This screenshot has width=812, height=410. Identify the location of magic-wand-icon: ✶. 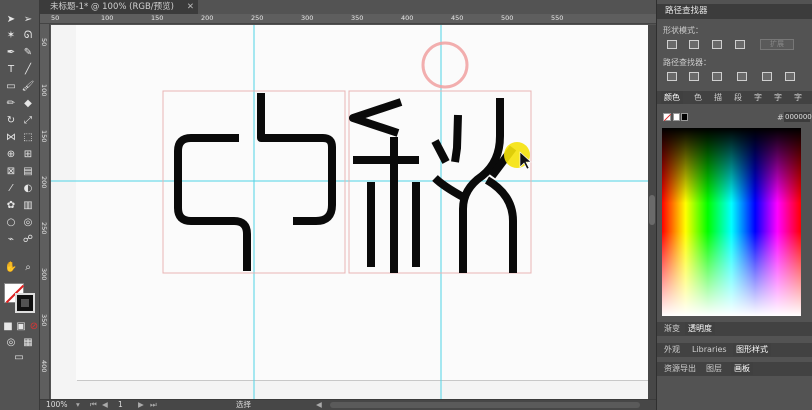
(11, 36).